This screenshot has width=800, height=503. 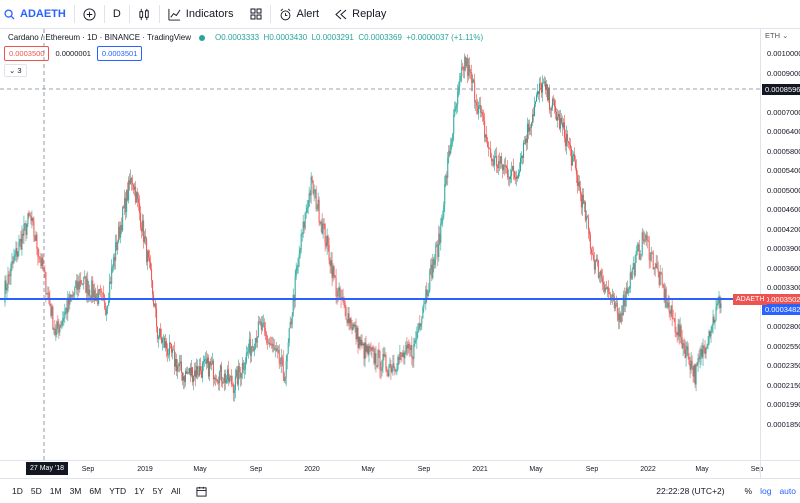 What do you see at coordinates (95, 491) in the screenshot?
I see `range-6m: 6M` at bounding box center [95, 491].